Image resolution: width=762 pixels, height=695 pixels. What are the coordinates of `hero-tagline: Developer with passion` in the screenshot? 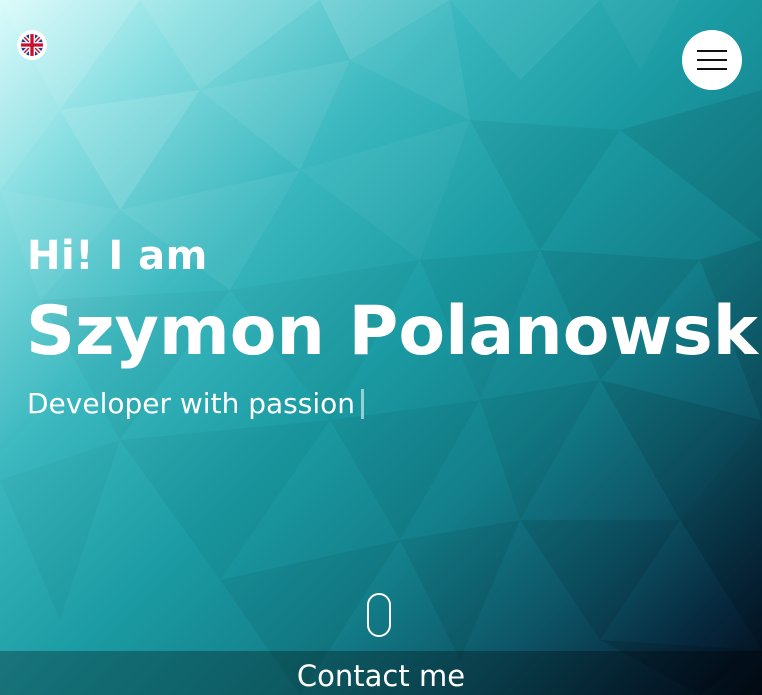 It's located at (191, 403).